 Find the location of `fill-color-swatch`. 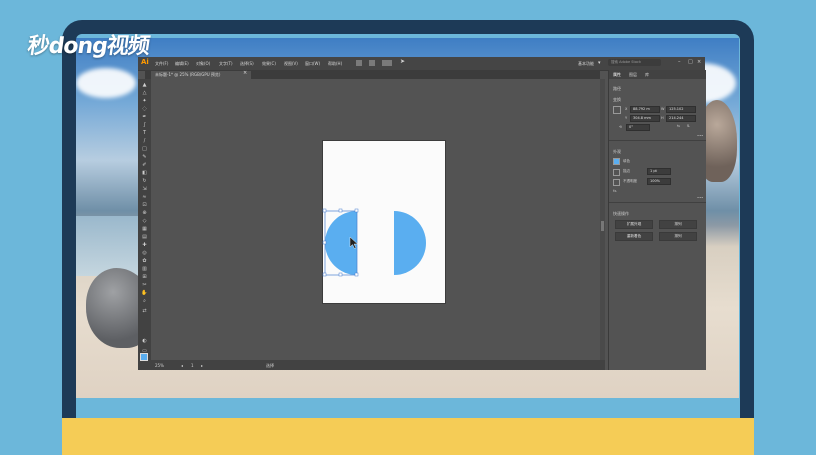

fill-color-swatch is located at coordinates (616, 161).